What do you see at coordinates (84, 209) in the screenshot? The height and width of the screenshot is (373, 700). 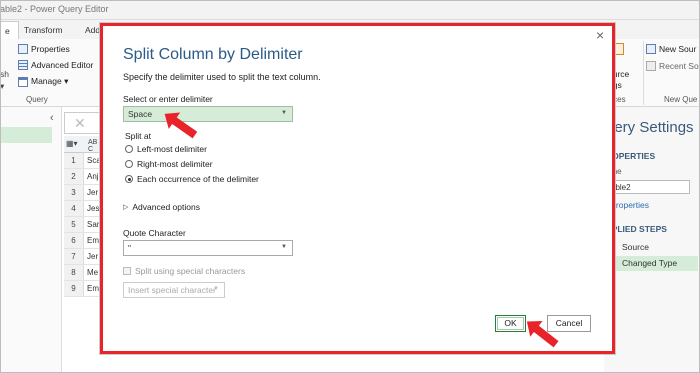 I see `table-row: 4 Jes` at bounding box center [84, 209].